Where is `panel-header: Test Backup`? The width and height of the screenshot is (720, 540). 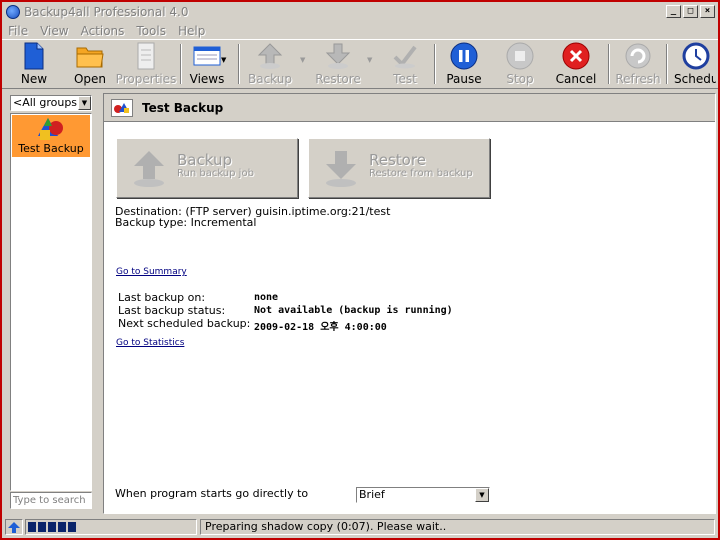
panel-header: Test Backup is located at coordinates (409, 108).